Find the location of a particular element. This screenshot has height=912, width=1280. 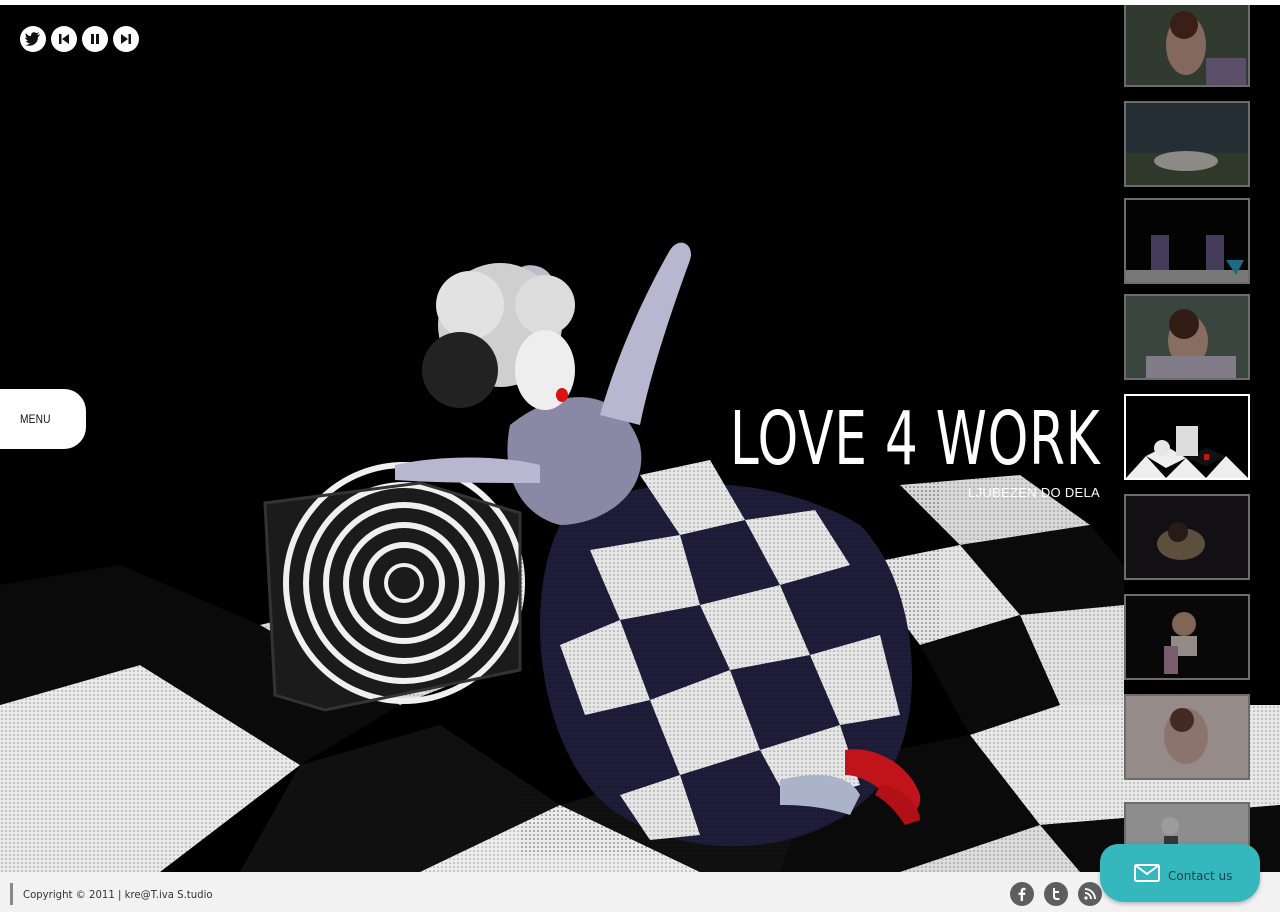

menu-label: MENU is located at coordinates (35, 419).